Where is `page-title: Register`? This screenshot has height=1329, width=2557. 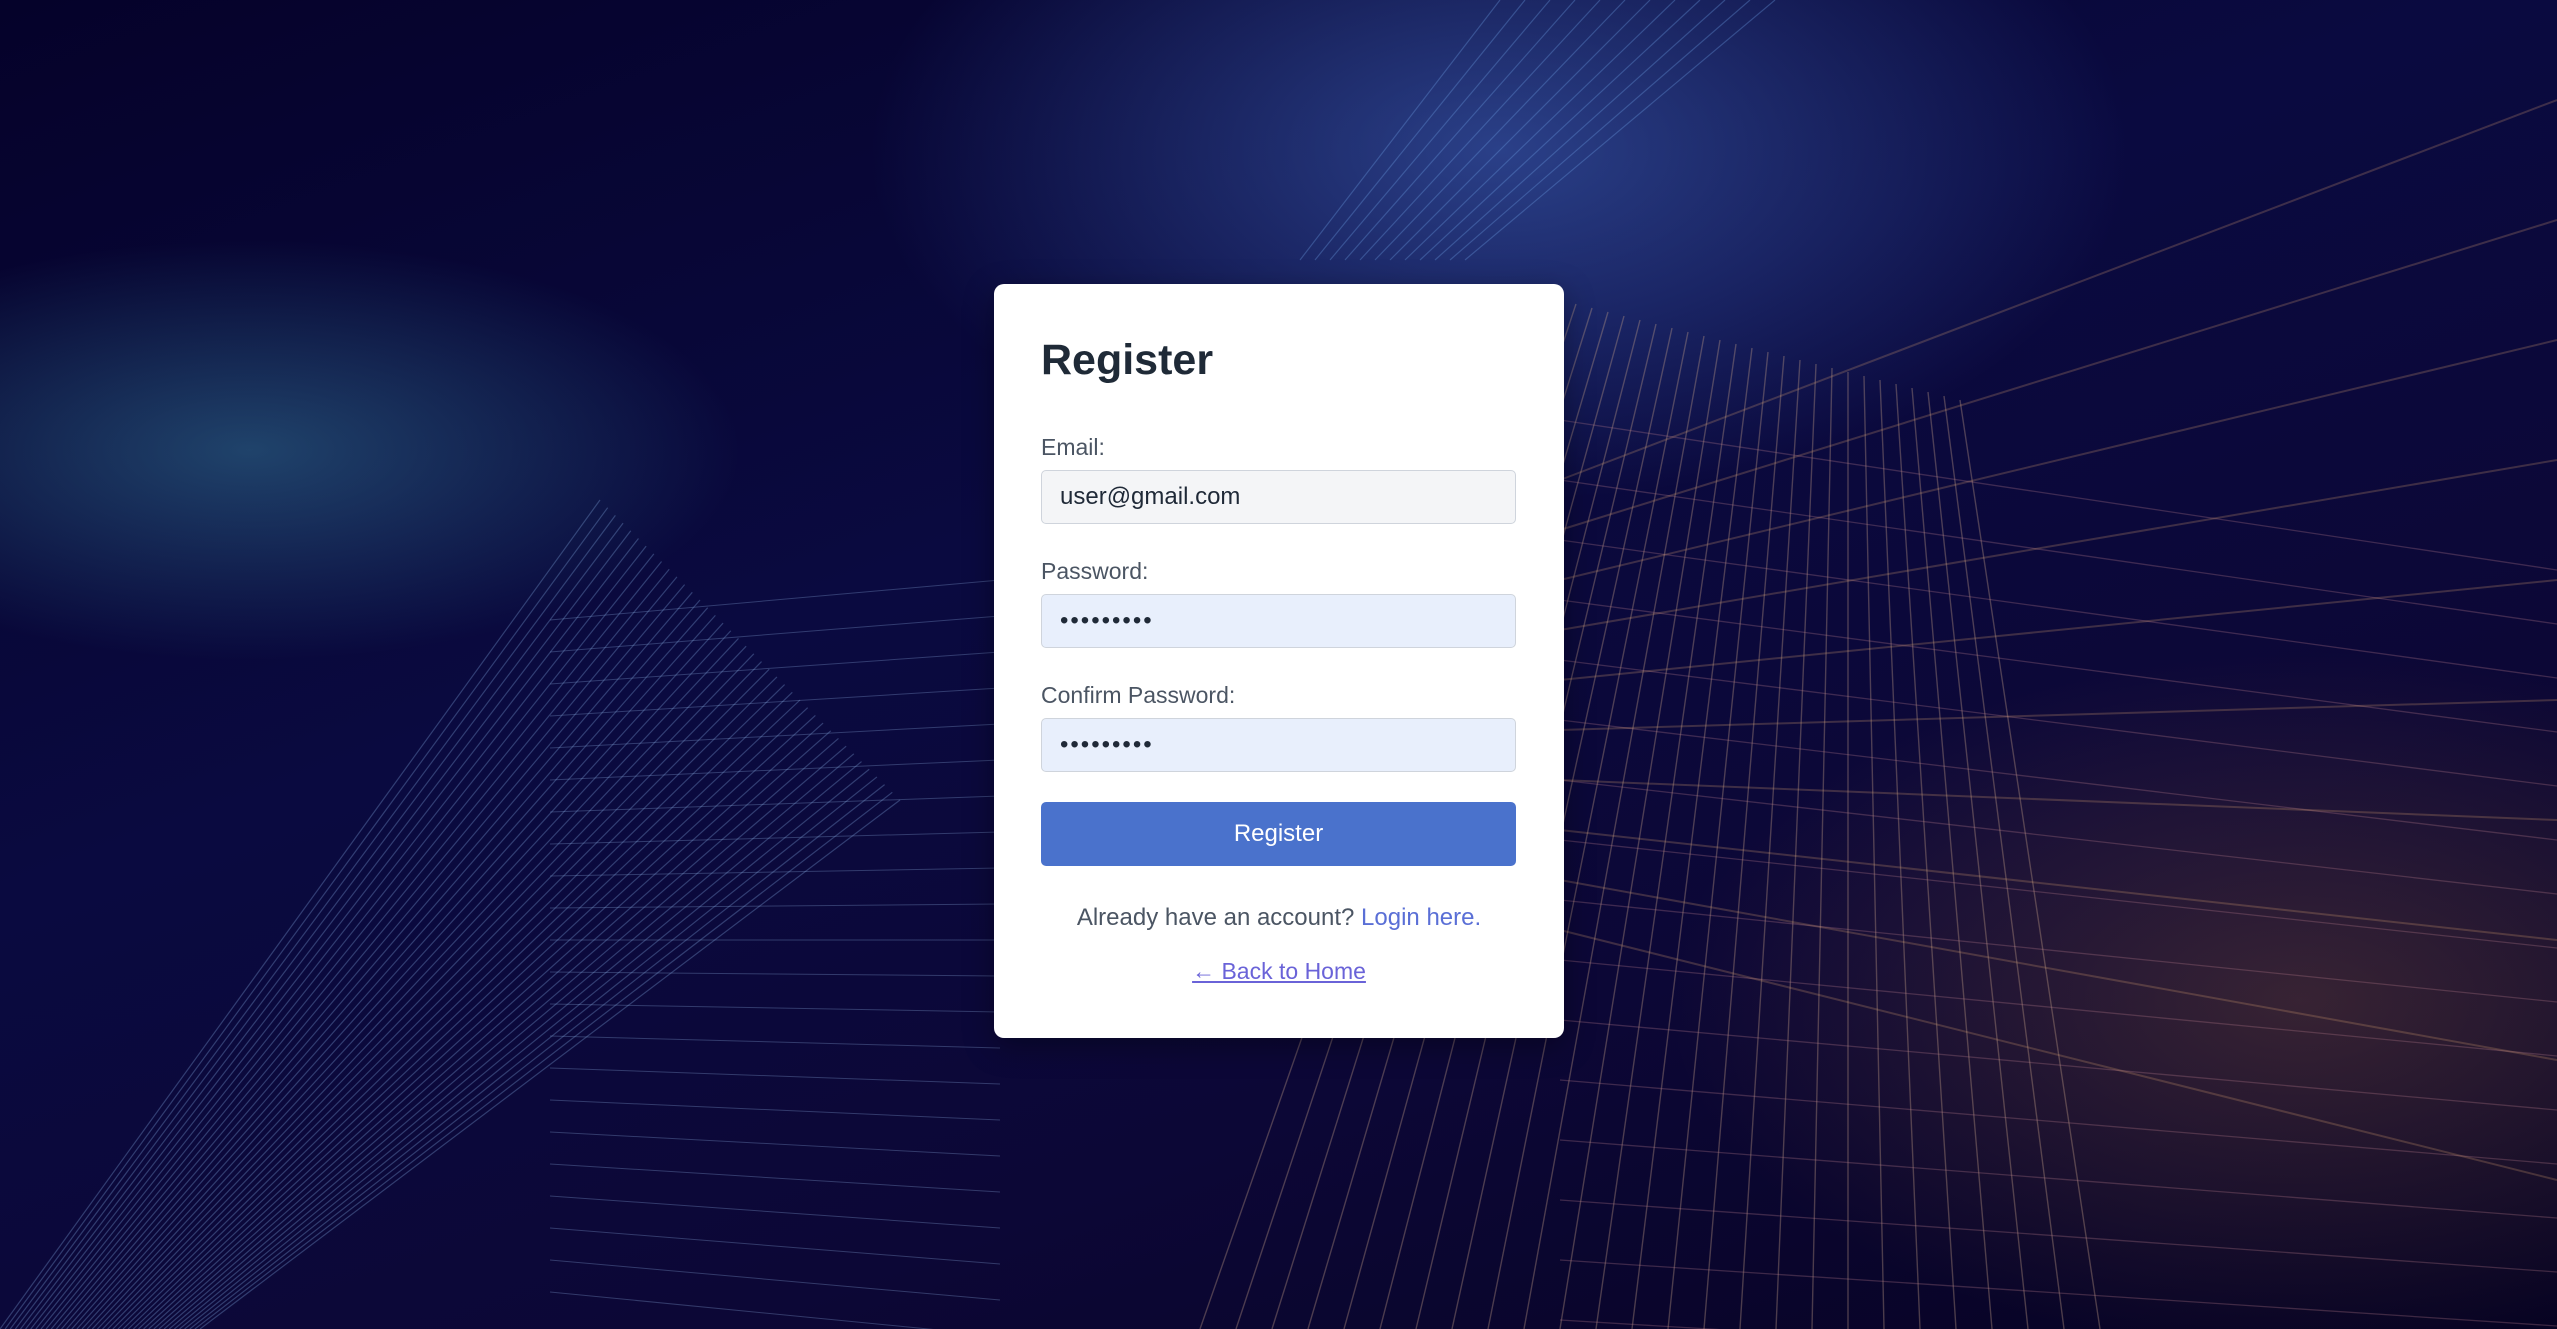
page-title: Register is located at coordinates (1127, 360).